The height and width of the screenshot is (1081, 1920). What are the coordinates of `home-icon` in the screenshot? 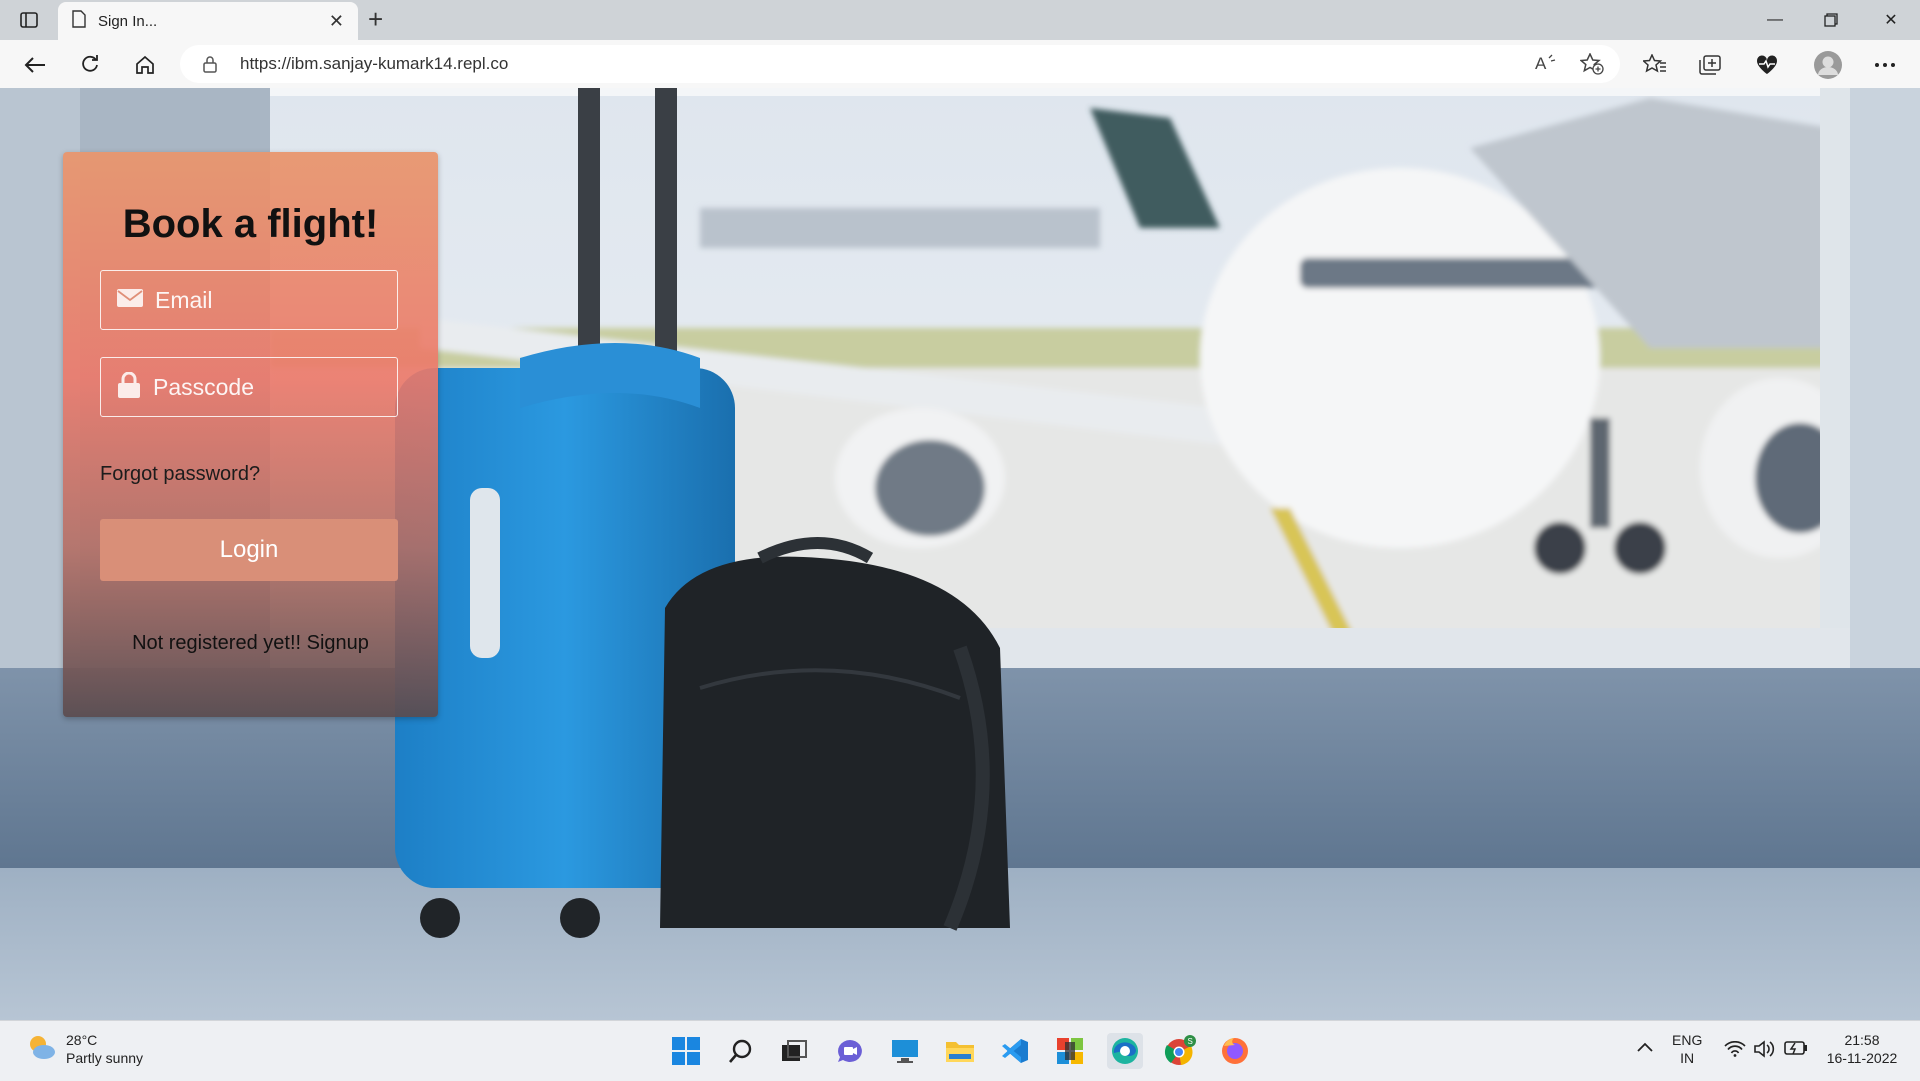 It's located at (145, 65).